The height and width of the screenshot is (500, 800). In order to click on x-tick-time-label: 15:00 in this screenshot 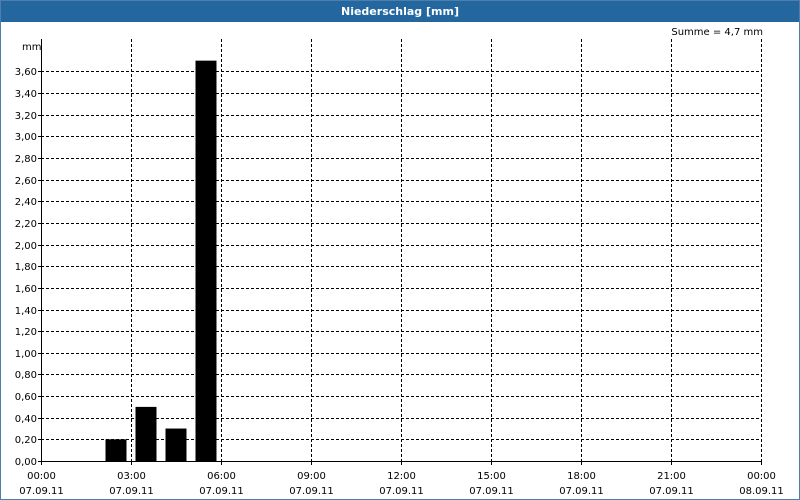, I will do `click(491, 476)`.